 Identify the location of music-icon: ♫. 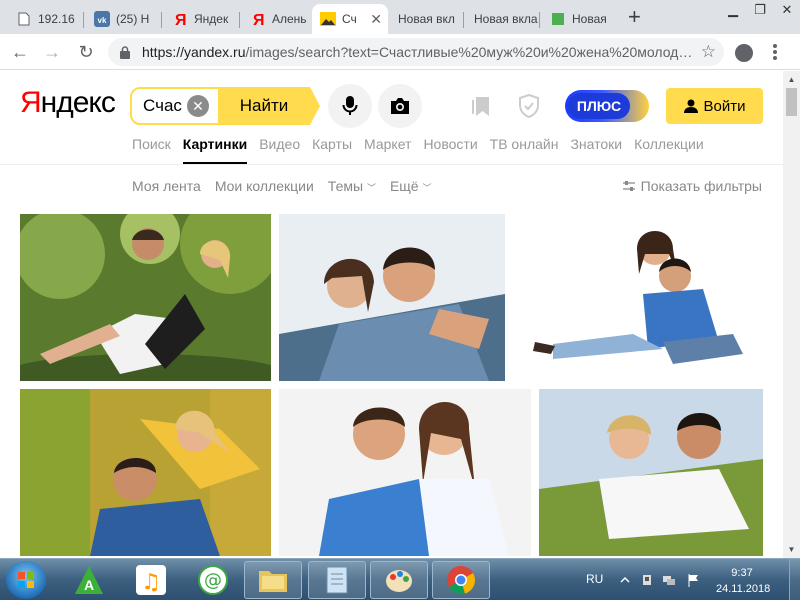
(151, 580).